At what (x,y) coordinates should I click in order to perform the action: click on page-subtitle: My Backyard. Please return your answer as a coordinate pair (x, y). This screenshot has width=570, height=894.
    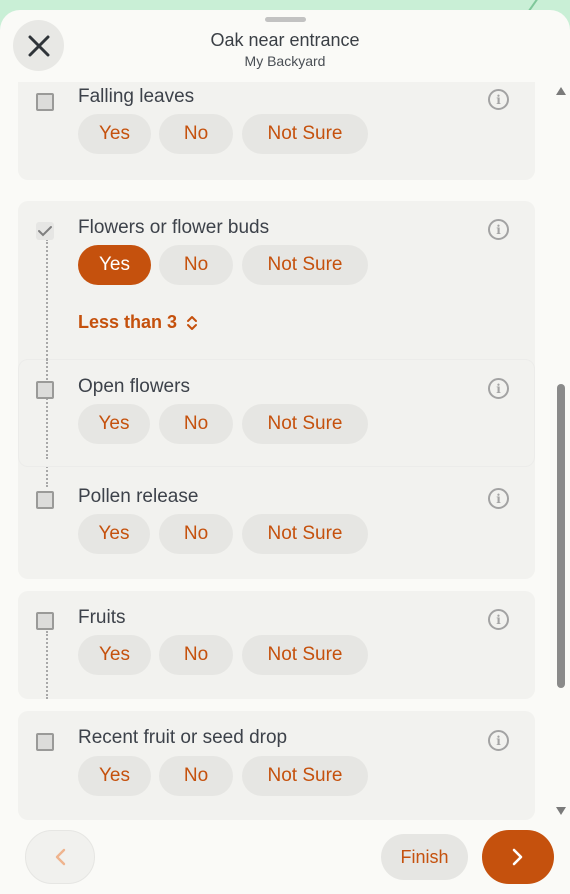
    Looking at the image, I should click on (285, 61).